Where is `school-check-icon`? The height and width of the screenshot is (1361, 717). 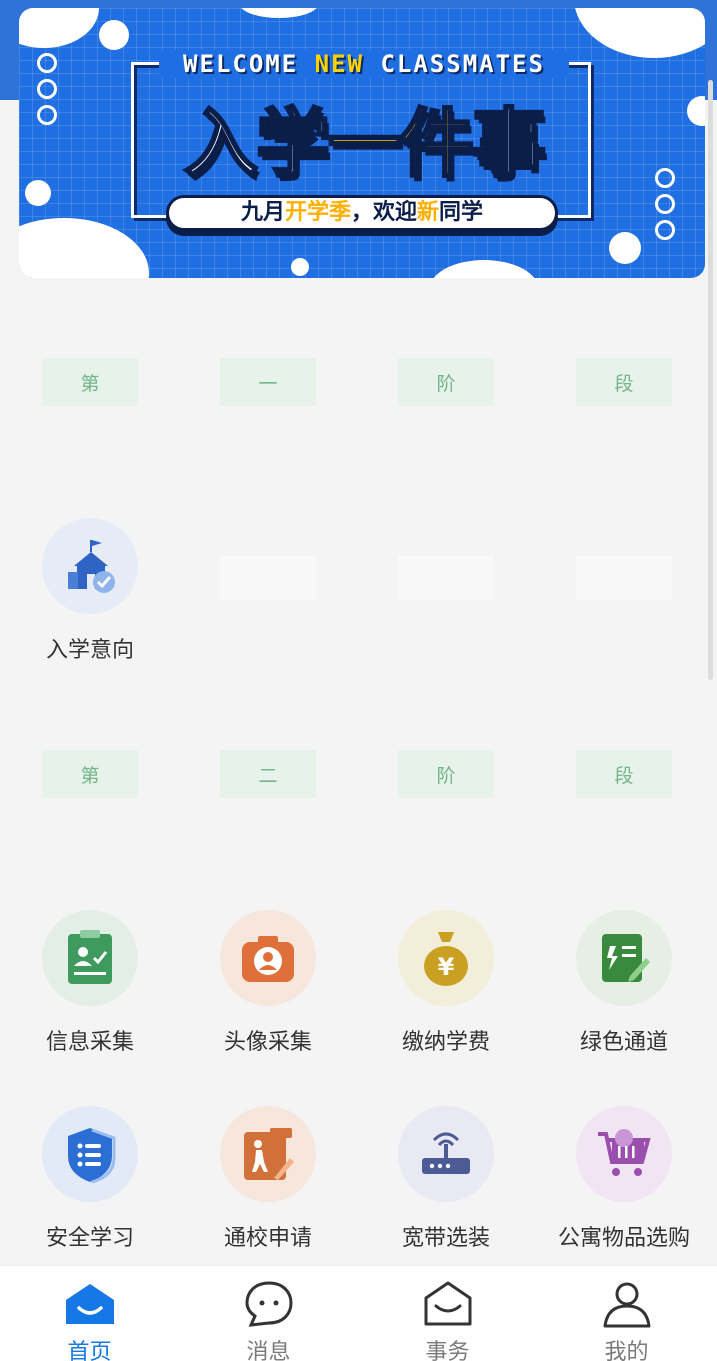 school-check-icon is located at coordinates (90, 566).